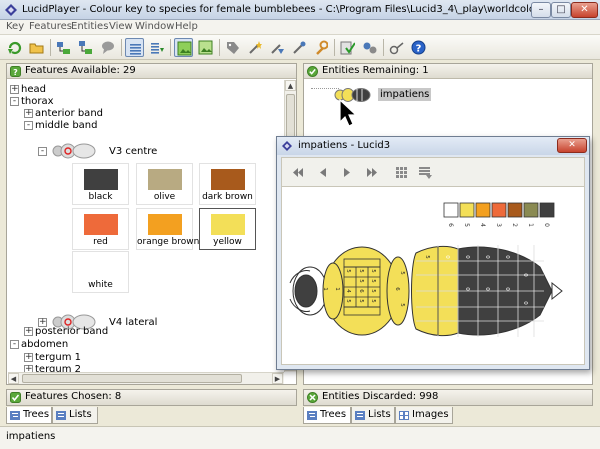 The width and height of the screenshot is (600, 449). What do you see at coordinates (15, 397) in the screenshot?
I see `check-square-icon` at bounding box center [15, 397].